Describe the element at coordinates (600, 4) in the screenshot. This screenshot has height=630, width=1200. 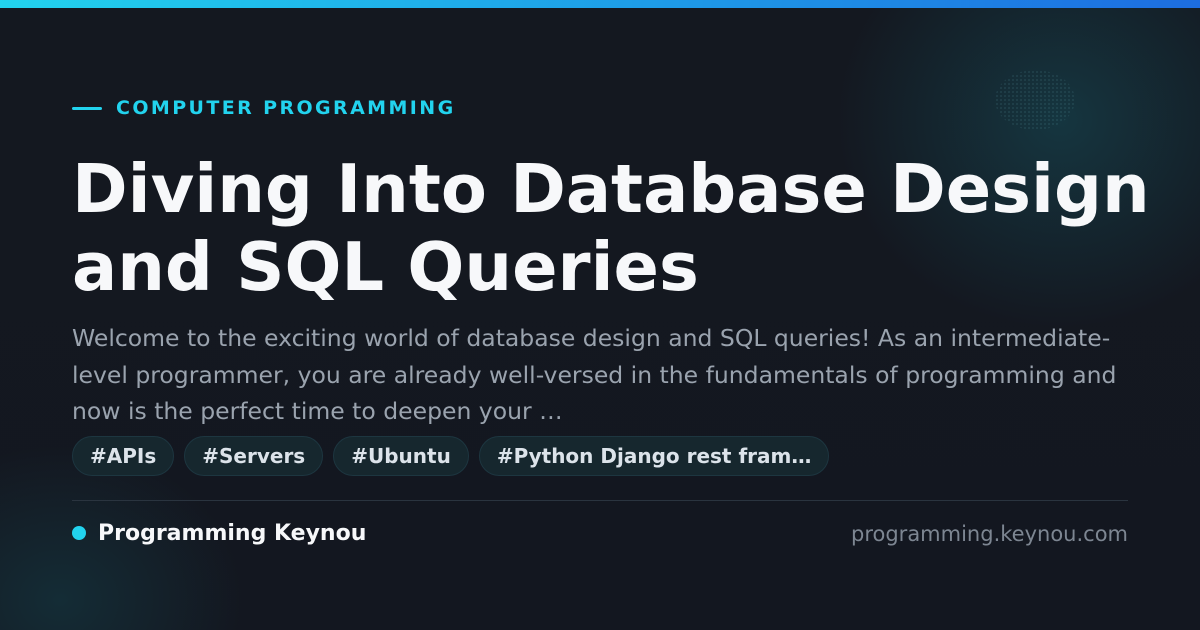
I see `accent-top-bar` at that location.